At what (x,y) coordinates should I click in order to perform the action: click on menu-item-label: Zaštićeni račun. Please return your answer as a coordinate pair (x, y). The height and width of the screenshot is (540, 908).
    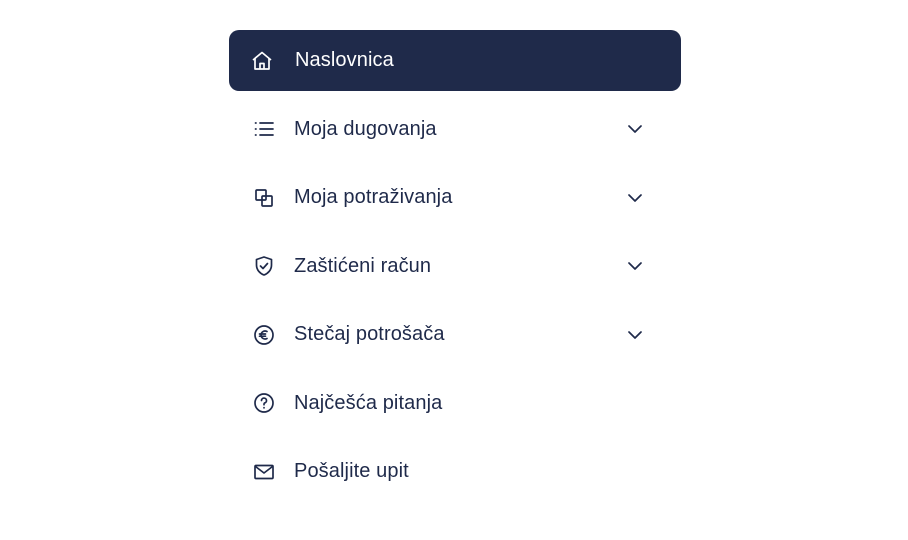
    Looking at the image, I should click on (363, 265).